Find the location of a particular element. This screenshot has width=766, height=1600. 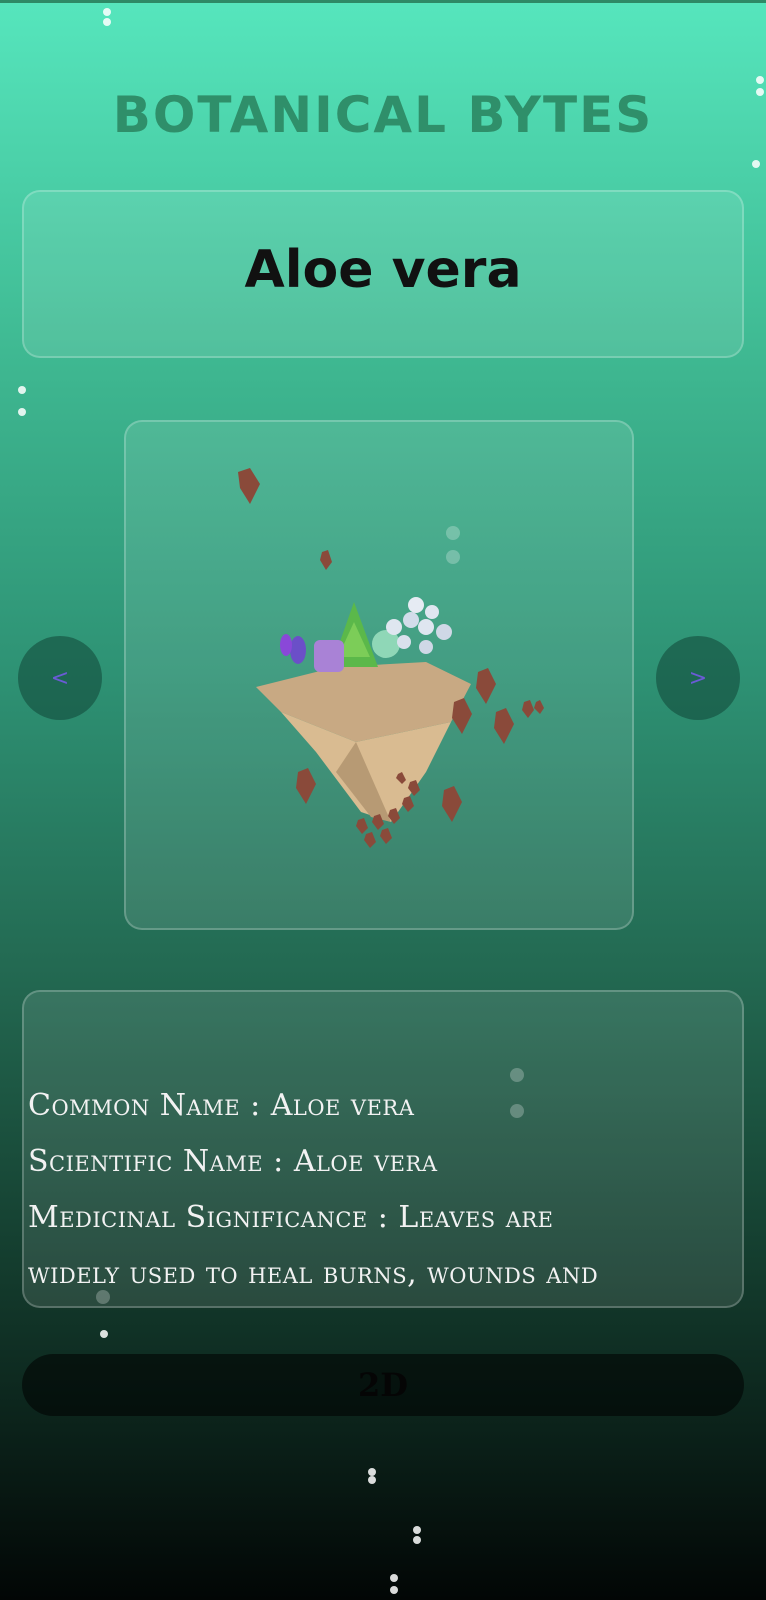

view-toggle-2d-button: 2D is located at coordinates (383, 1385).